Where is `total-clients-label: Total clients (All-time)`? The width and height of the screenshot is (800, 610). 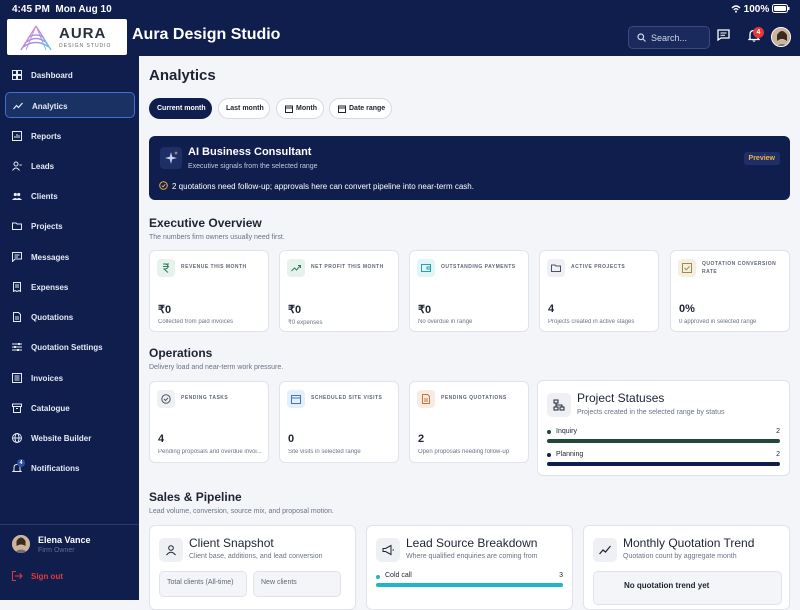
total-clients-label: Total clients (All-time) is located at coordinates (200, 582).